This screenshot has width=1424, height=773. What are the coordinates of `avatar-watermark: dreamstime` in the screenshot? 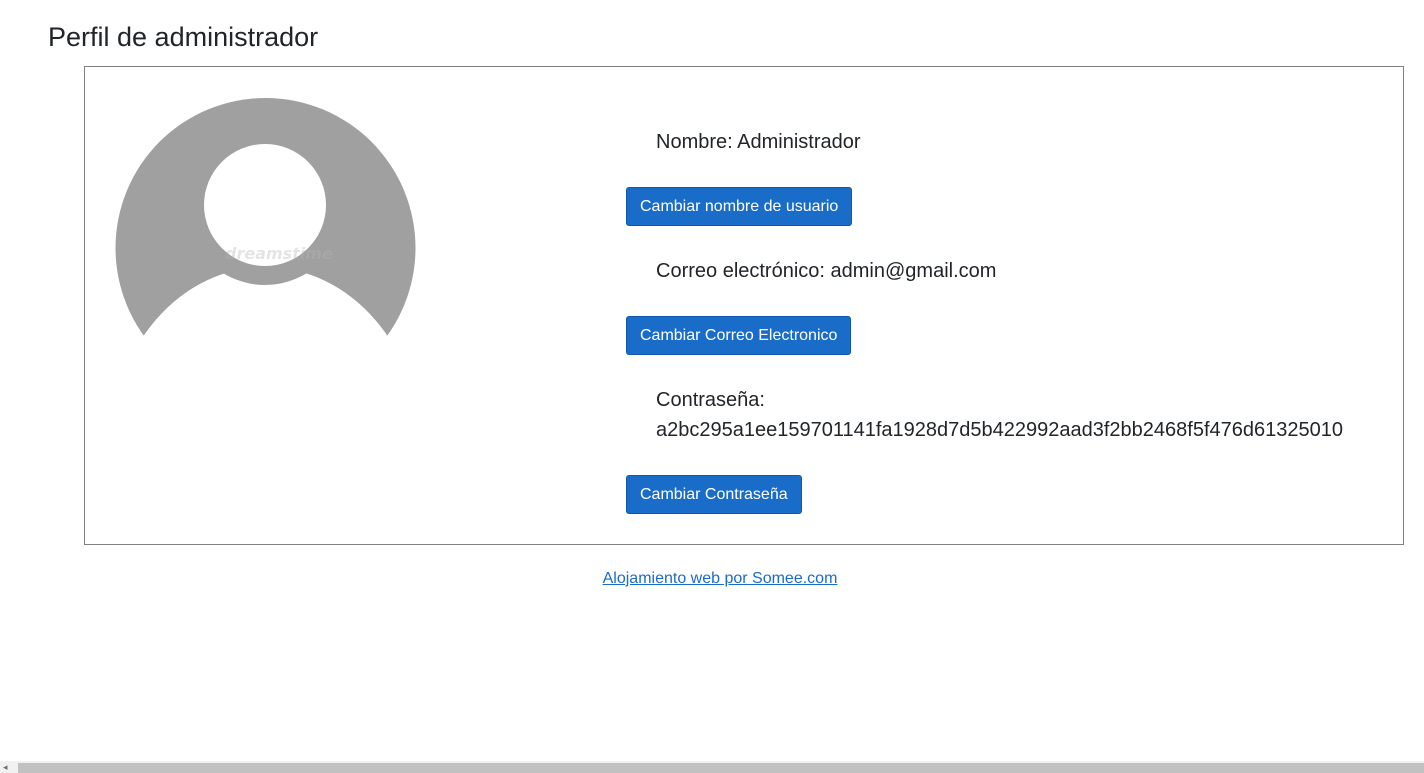 It's located at (279, 253).